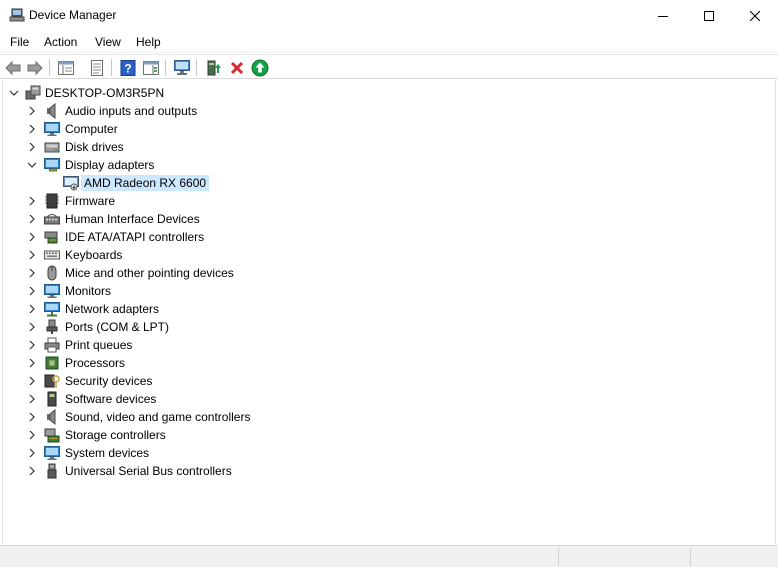 The height and width of the screenshot is (567, 778). Describe the element at coordinates (149, 273) in the screenshot. I see `tree-category-label: Mice and other pointing devices` at that location.